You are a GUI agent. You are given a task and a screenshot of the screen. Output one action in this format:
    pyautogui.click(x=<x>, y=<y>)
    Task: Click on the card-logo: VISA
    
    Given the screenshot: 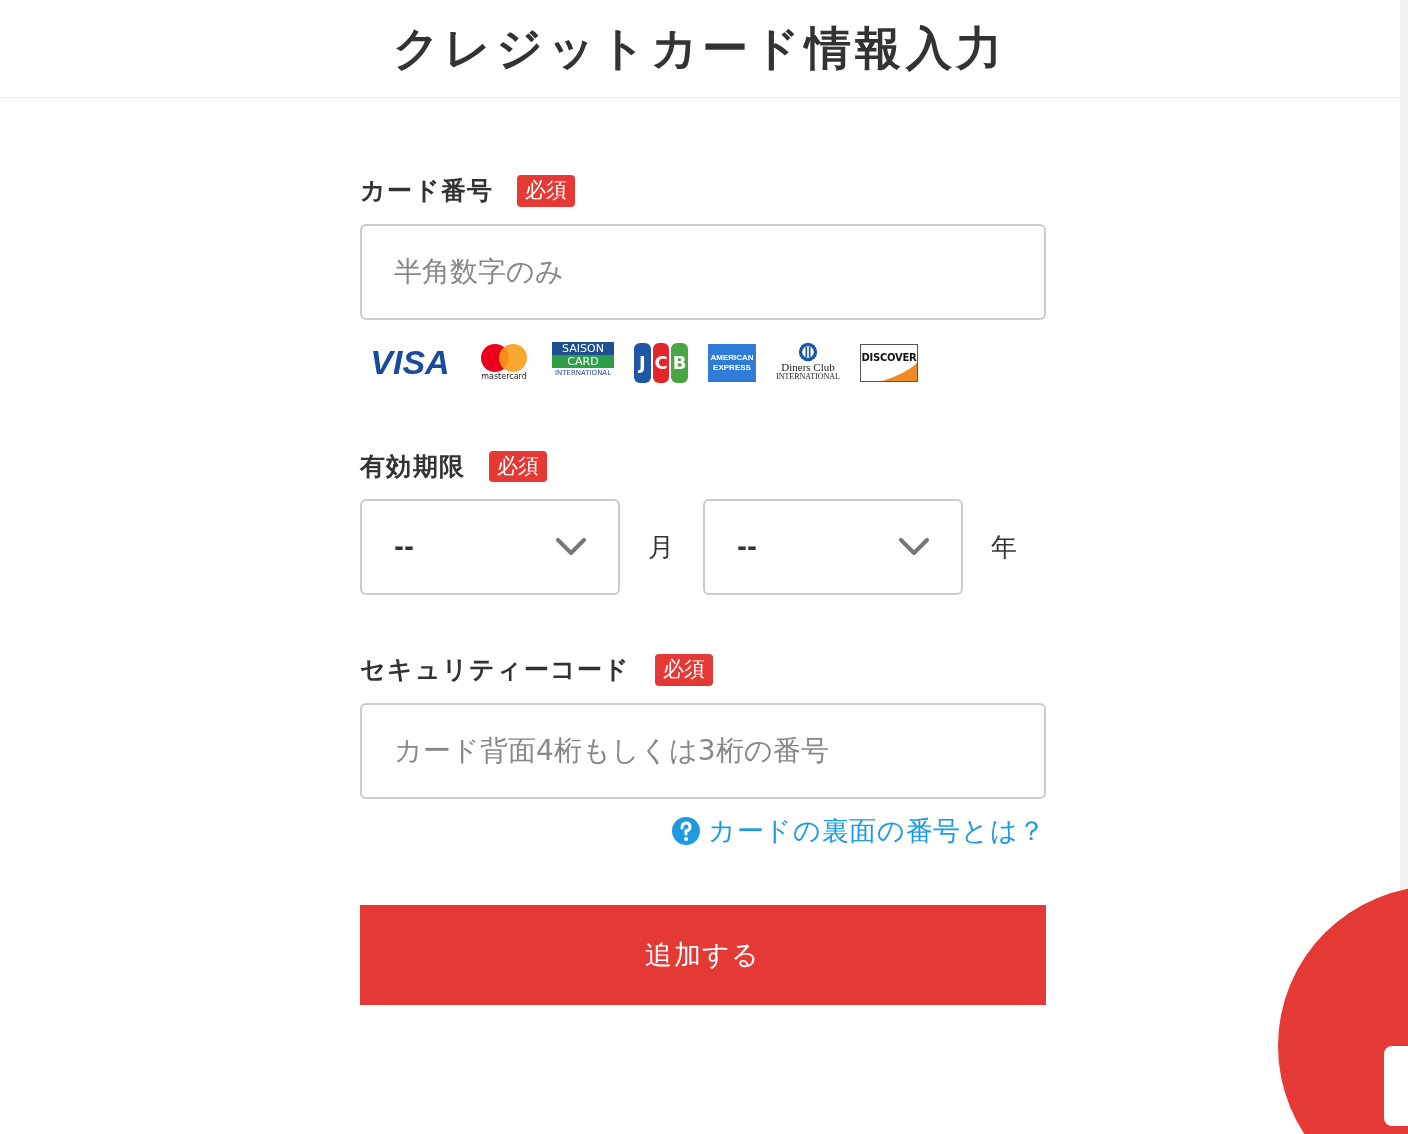 What is the action you would take?
    pyautogui.click(x=410, y=362)
    